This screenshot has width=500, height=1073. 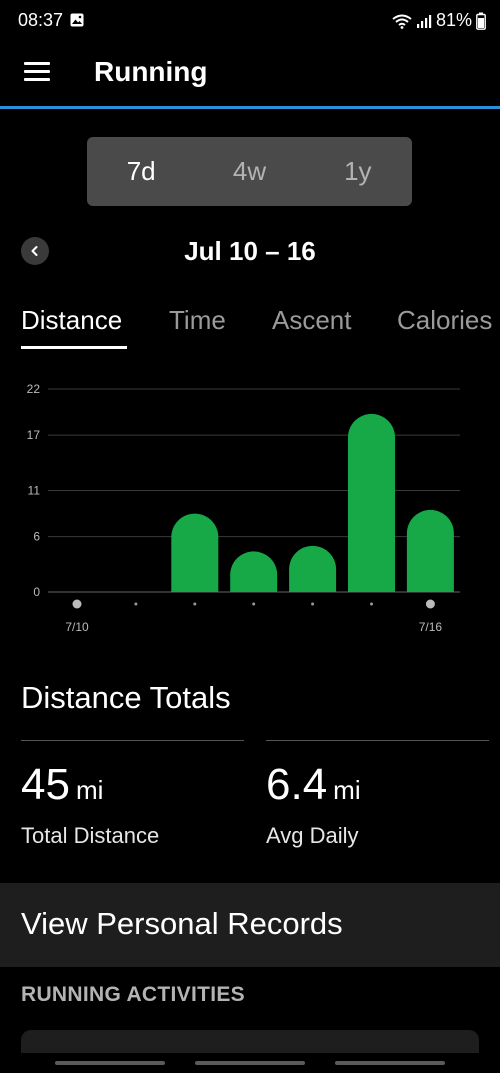 What do you see at coordinates (89, 790) in the screenshot?
I see `total-distance-unit: mi` at bounding box center [89, 790].